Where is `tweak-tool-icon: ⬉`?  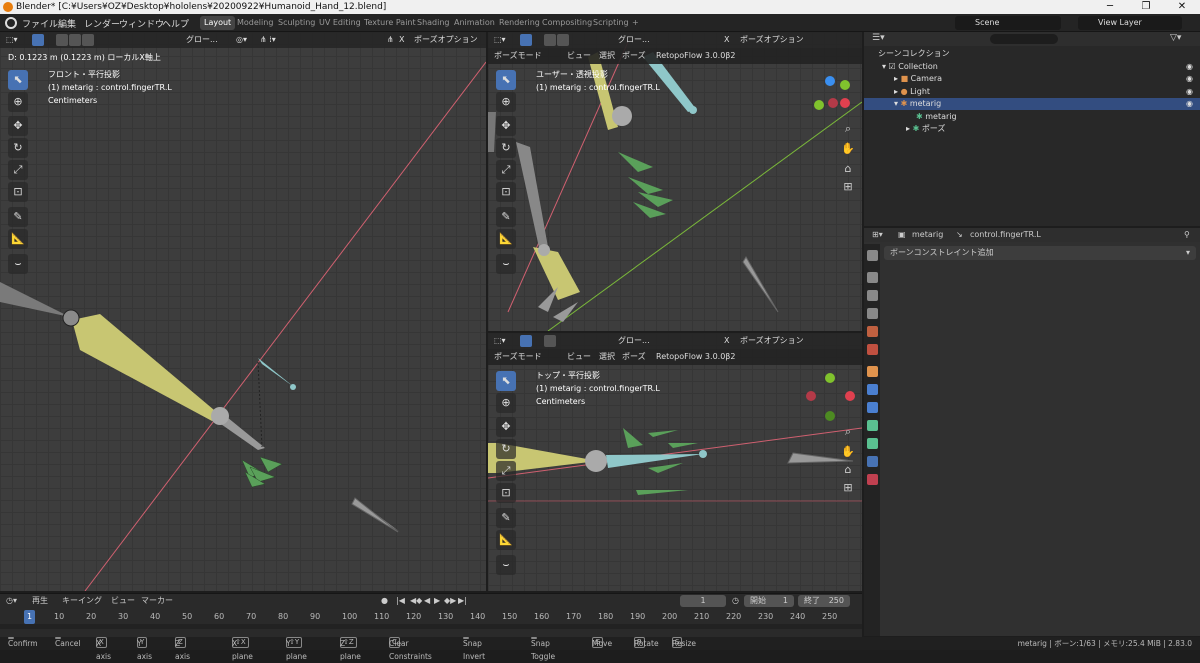 tweak-tool-icon: ⬉ is located at coordinates (506, 381).